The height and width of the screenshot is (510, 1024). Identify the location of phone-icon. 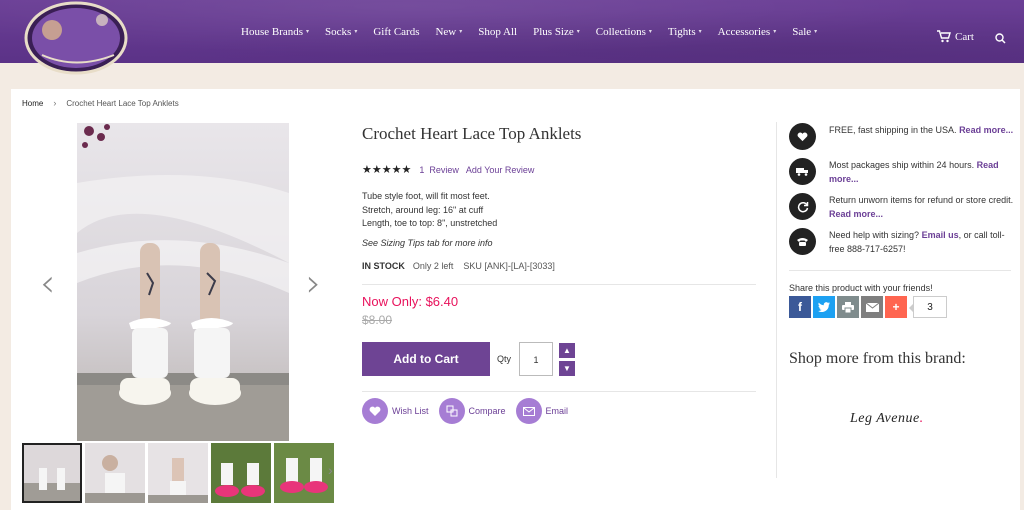
(802, 241).